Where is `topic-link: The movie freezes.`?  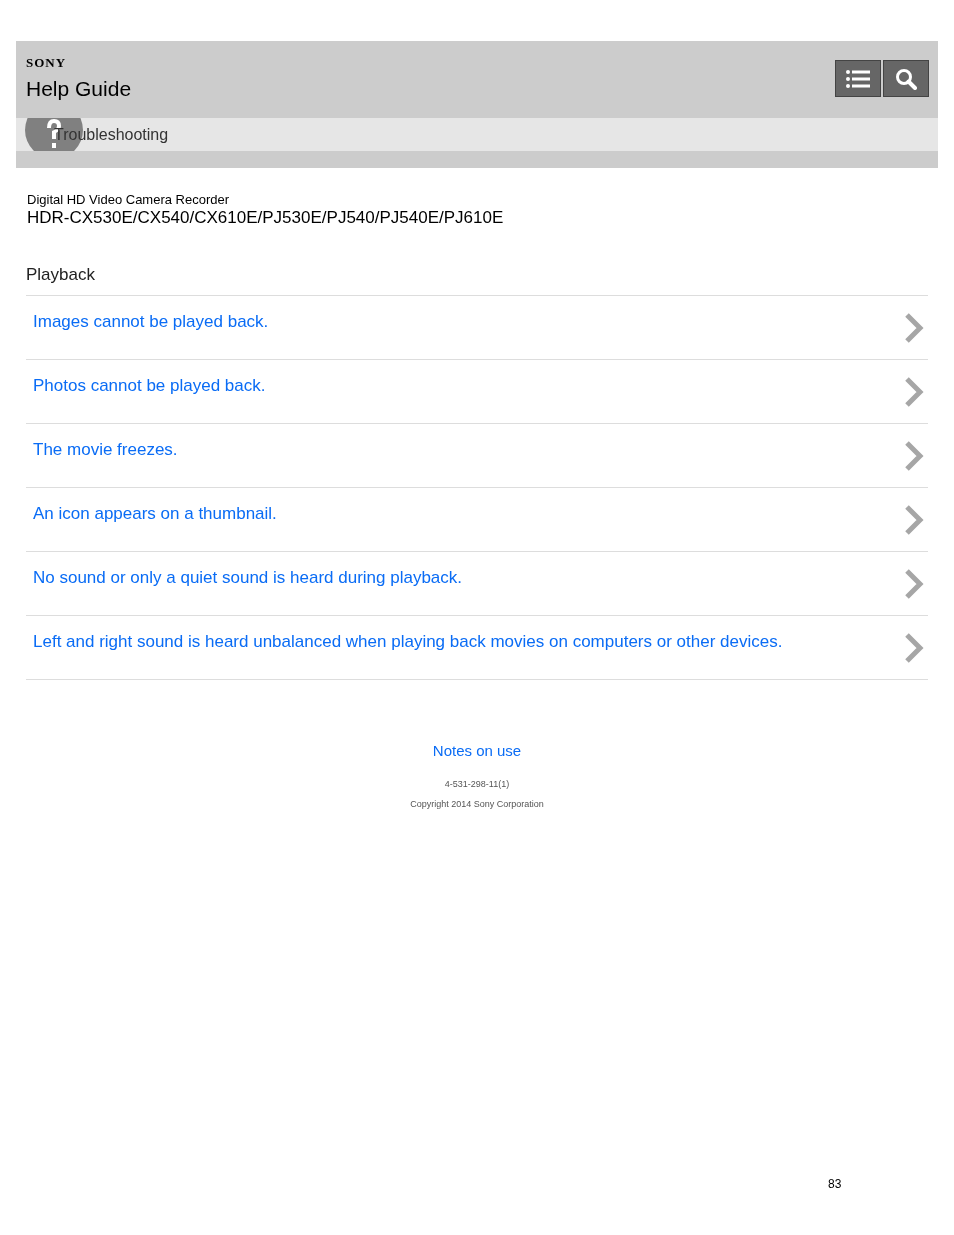 topic-link: The movie freezes. is located at coordinates (105, 450).